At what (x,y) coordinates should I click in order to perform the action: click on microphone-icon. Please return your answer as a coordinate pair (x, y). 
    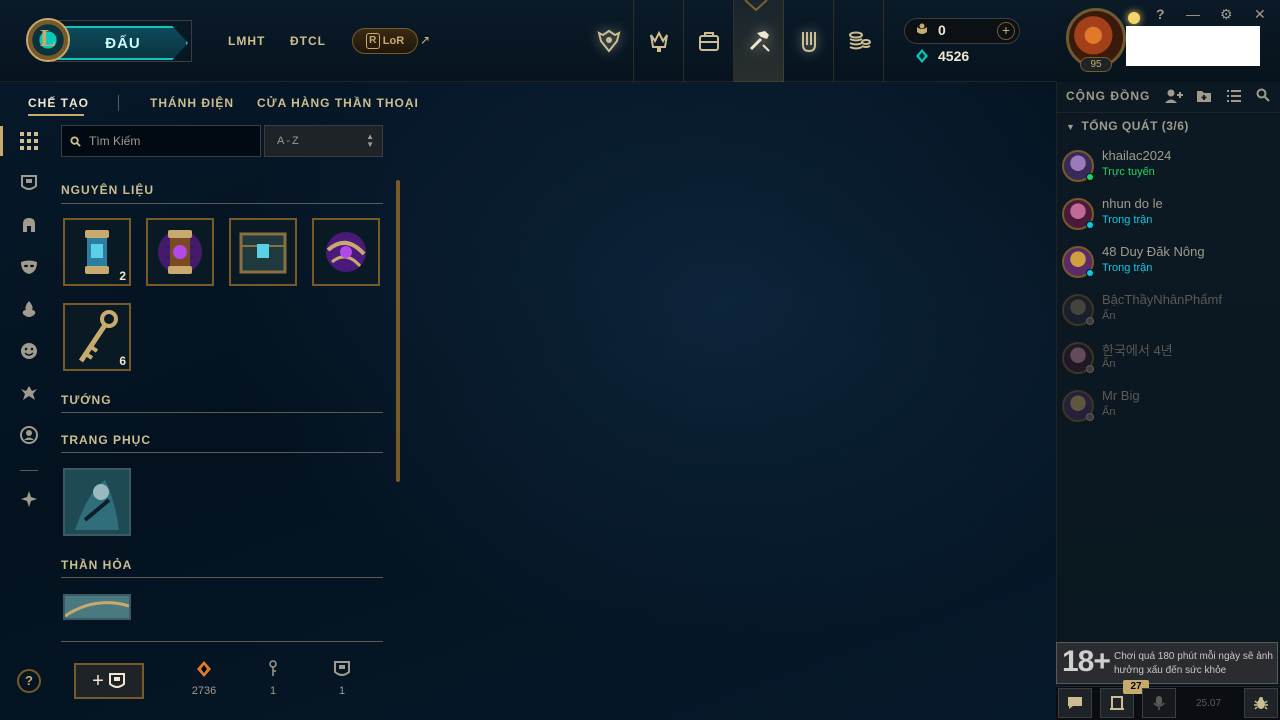
    Looking at the image, I should click on (1159, 703).